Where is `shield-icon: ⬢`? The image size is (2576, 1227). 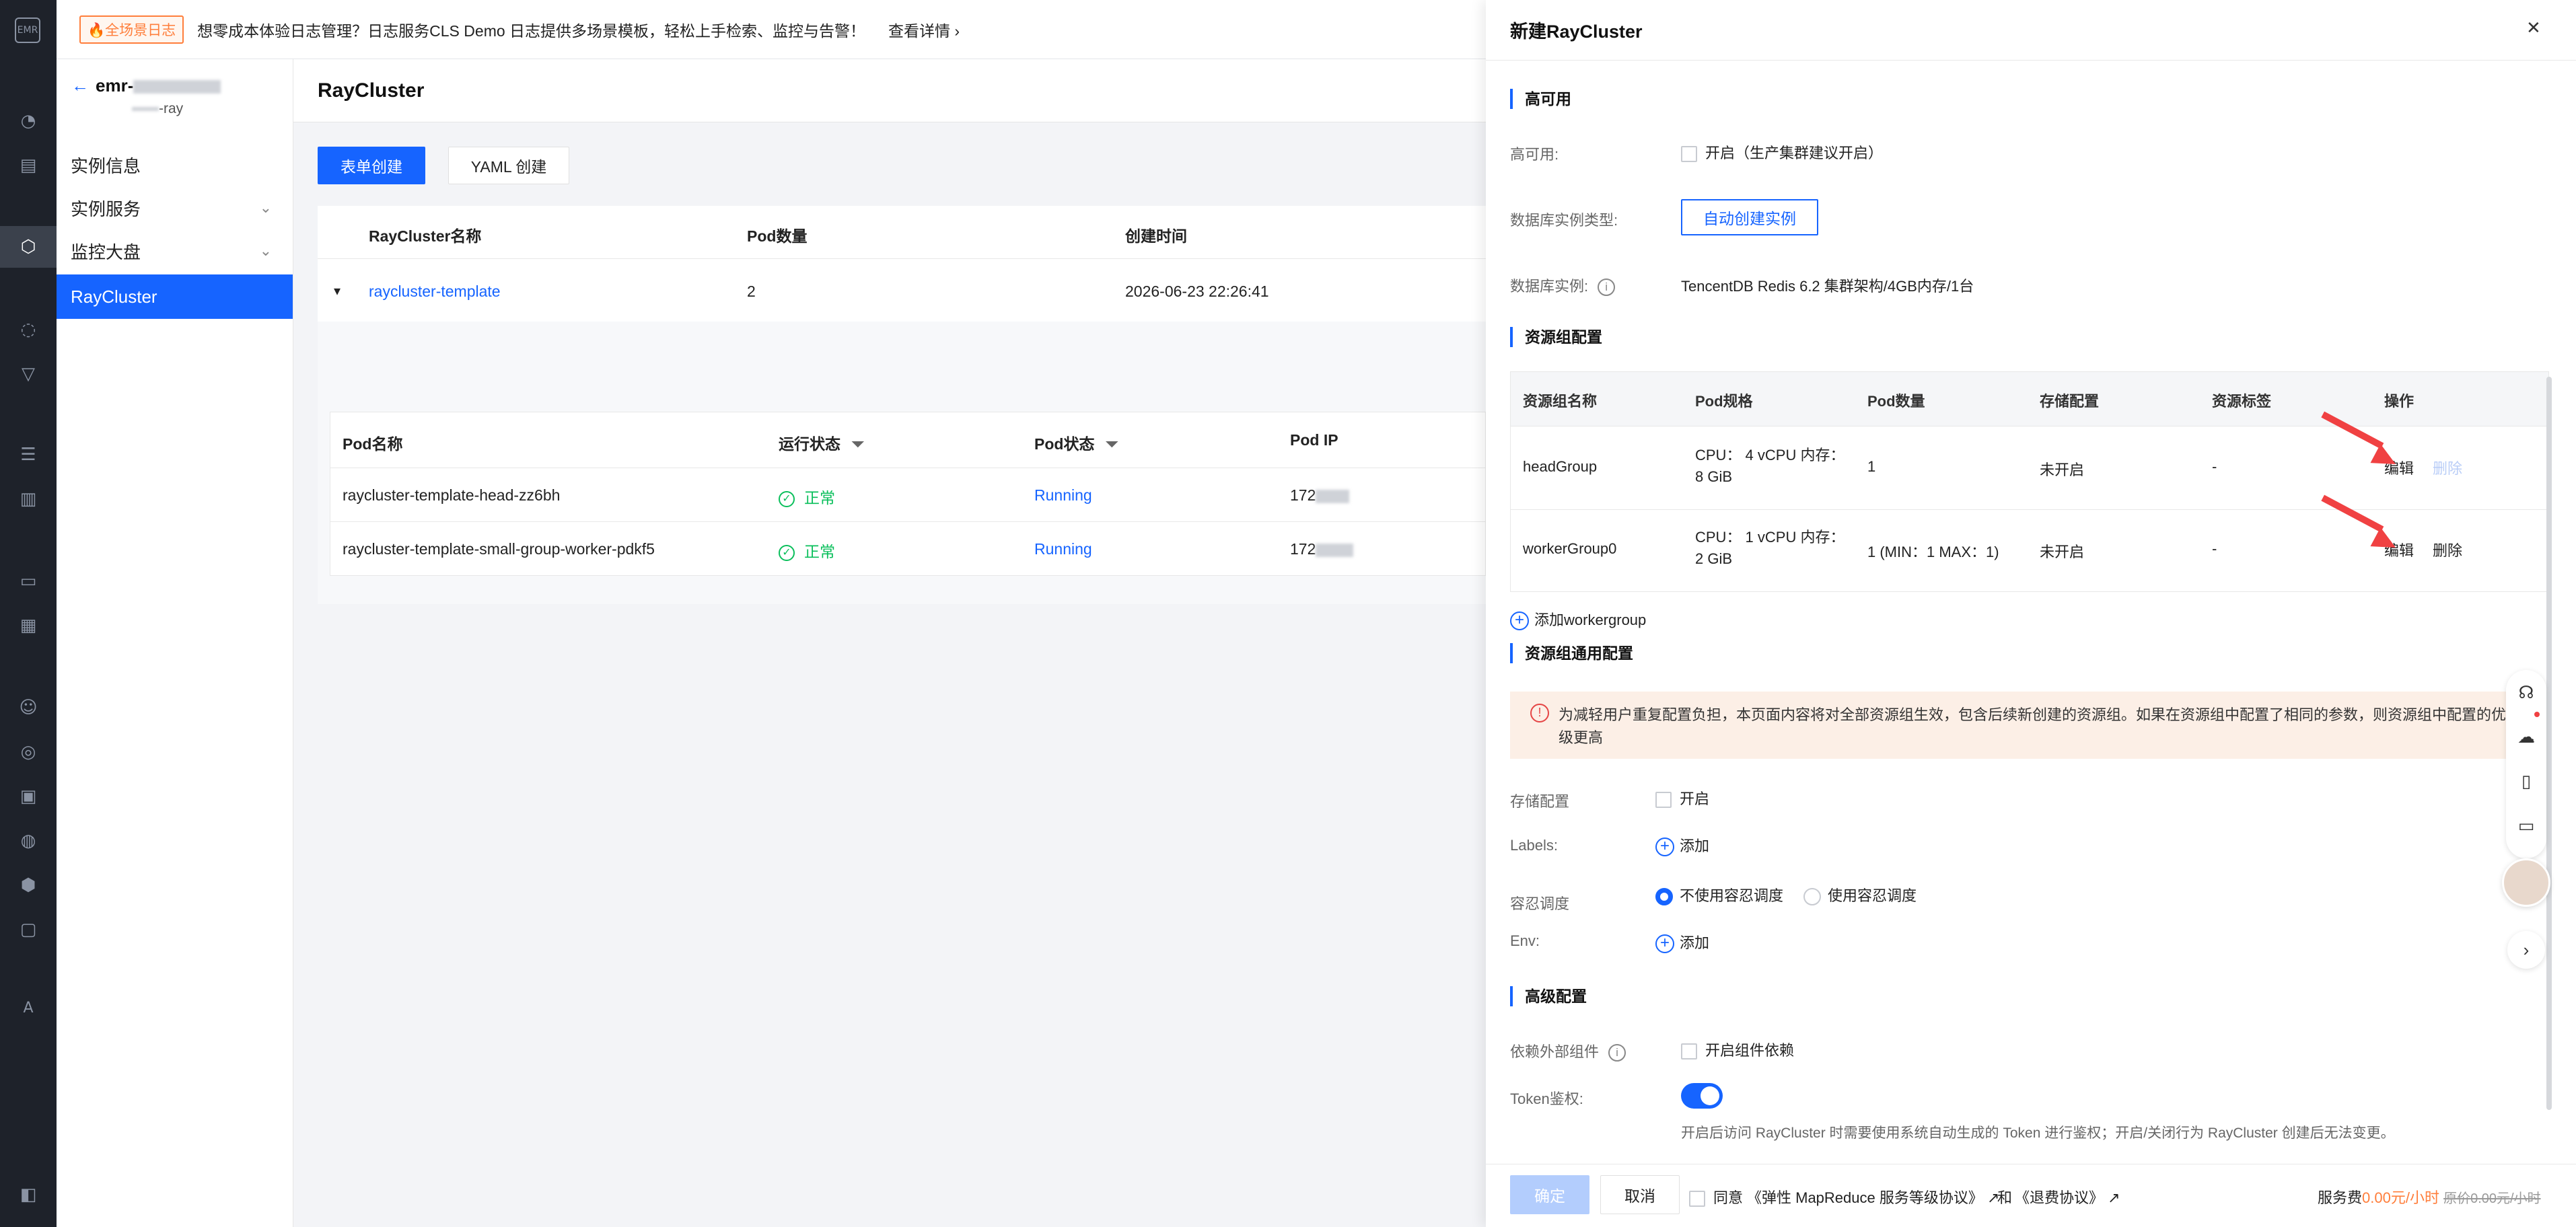
shield-icon: ⬢ is located at coordinates (28, 885).